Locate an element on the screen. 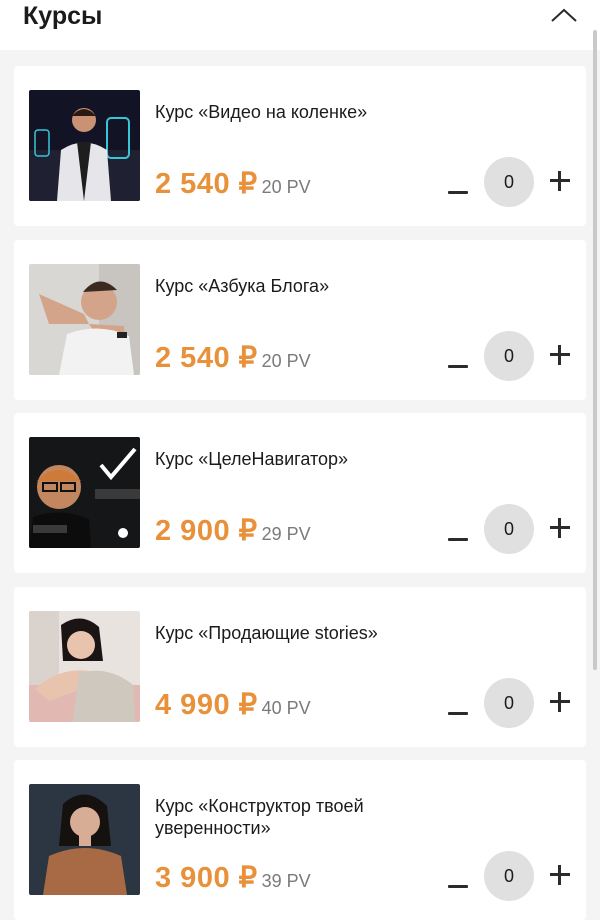  course-price: 4 990 ₽ is located at coordinates (206, 705).